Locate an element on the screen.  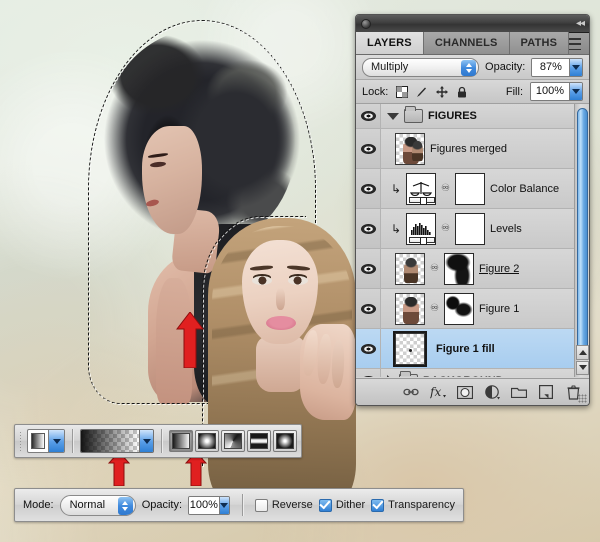
layer-name: Figure 1 is located at coordinates (499, 309).